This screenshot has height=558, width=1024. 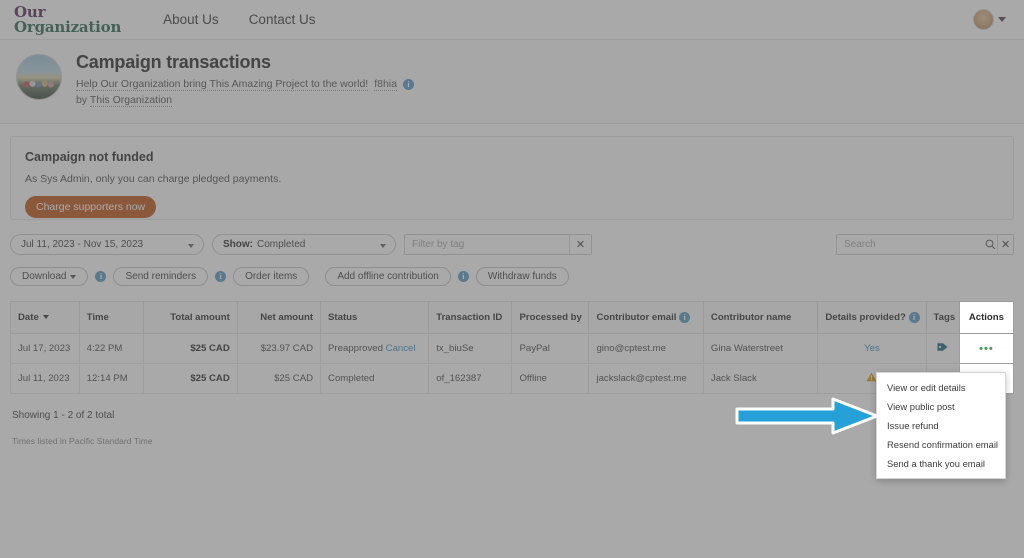 I want to click on show-value: Completed, so click(x=281, y=244).